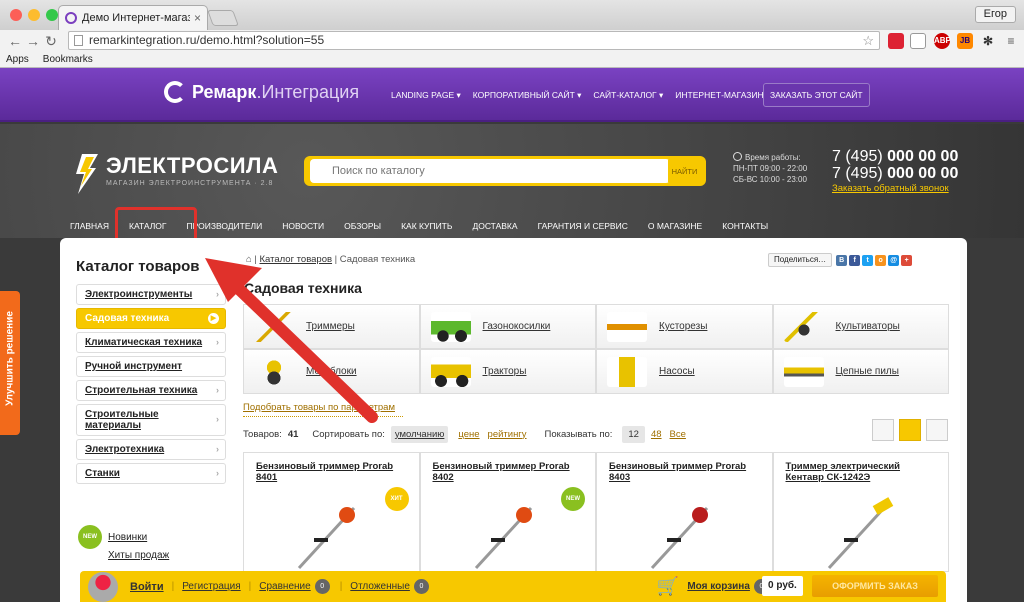 The height and width of the screenshot is (602, 1024). What do you see at coordinates (175, 92) in the screenshot?
I see `remark-logo-icon` at bounding box center [175, 92].